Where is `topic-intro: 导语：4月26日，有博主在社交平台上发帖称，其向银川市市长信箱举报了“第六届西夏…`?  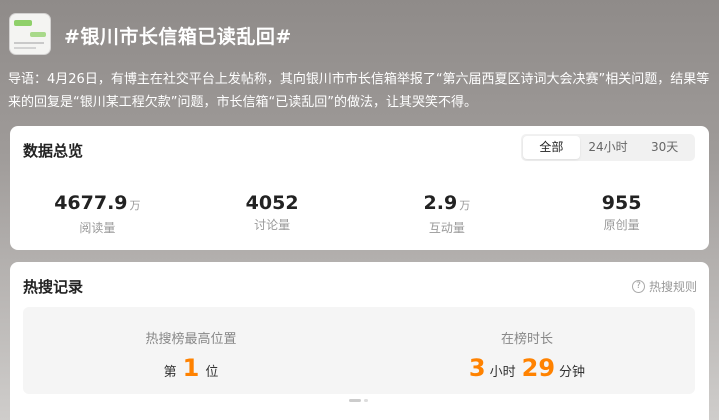
topic-intro: 导语：4月26日，有博主在社交平台上发帖称，其向银川市市长信箱举报了“第六届西夏… is located at coordinates (359, 91).